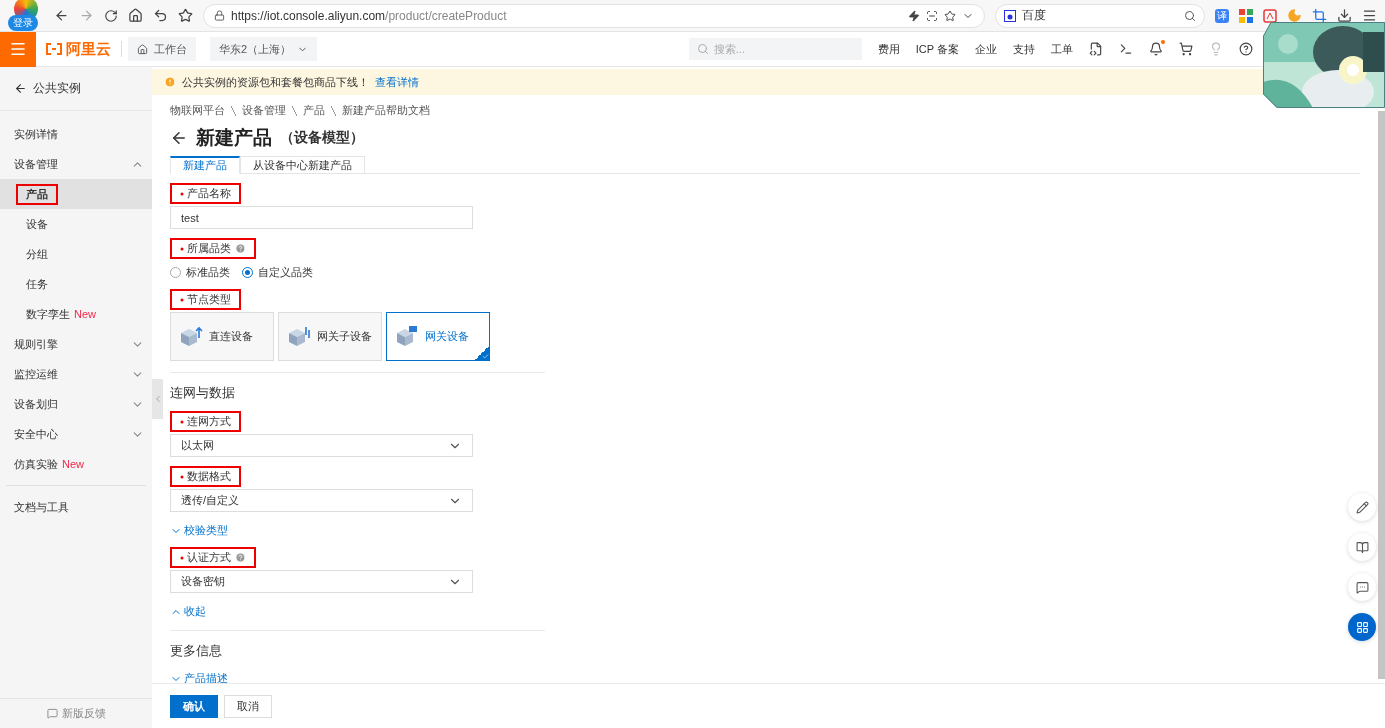 This screenshot has height=728, width=1385. Describe the element at coordinates (76, 404) in the screenshot. I see `sidebar-item: 设备划归` at that location.